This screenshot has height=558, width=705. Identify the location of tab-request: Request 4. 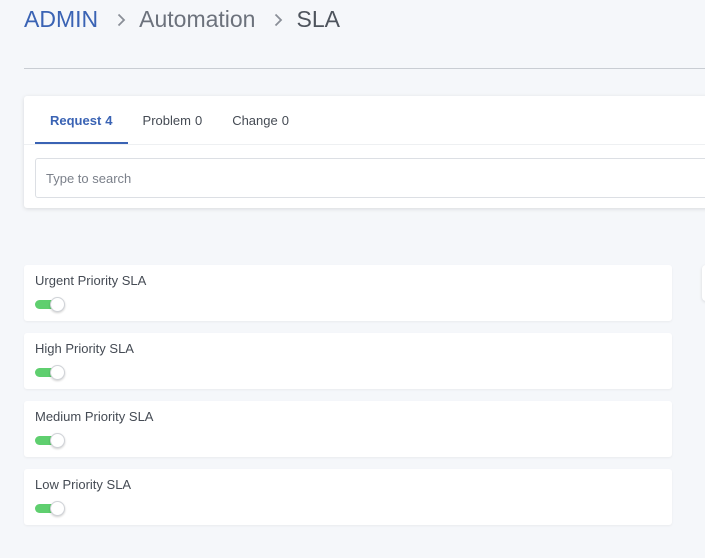
(81, 120).